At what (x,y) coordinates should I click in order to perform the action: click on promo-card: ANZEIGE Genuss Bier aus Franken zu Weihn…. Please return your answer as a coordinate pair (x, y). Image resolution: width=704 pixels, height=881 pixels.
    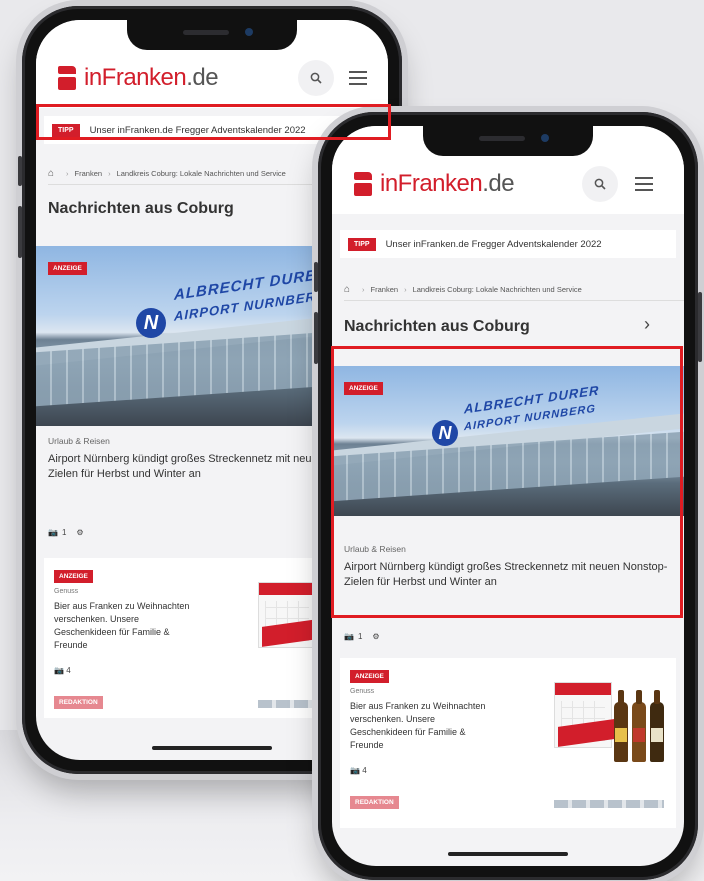
    Looking at the image, I should click on (508, 743).